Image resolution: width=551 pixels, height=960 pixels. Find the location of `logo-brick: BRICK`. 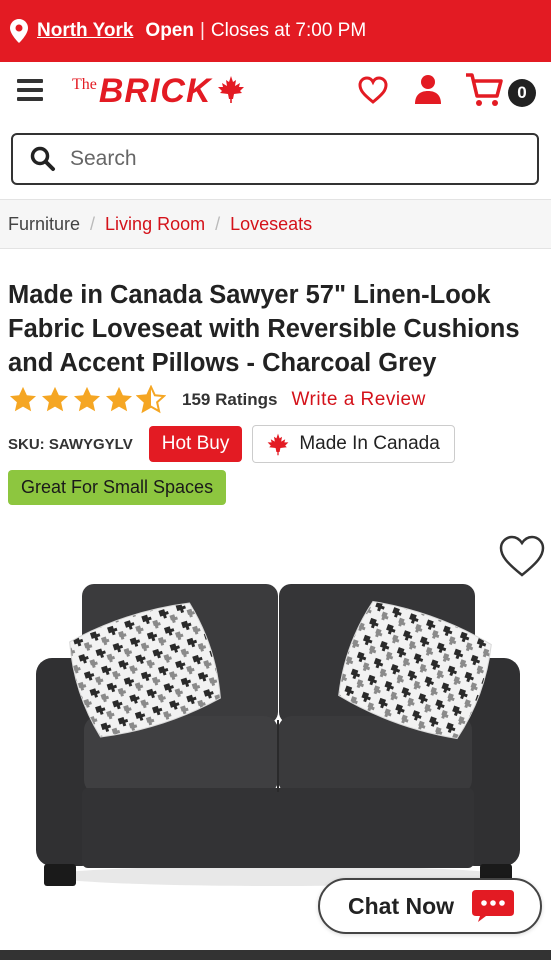

logo-brick: BRICK is located at coordinates (155, 91).